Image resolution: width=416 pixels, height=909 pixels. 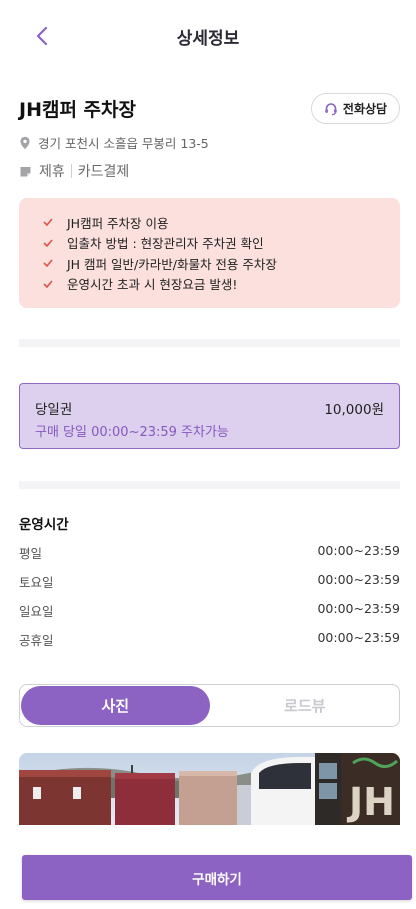 I want to click on address-row: 경기 포천시 소흘읍 무봉리 13-5, so click(x=114, y=142).